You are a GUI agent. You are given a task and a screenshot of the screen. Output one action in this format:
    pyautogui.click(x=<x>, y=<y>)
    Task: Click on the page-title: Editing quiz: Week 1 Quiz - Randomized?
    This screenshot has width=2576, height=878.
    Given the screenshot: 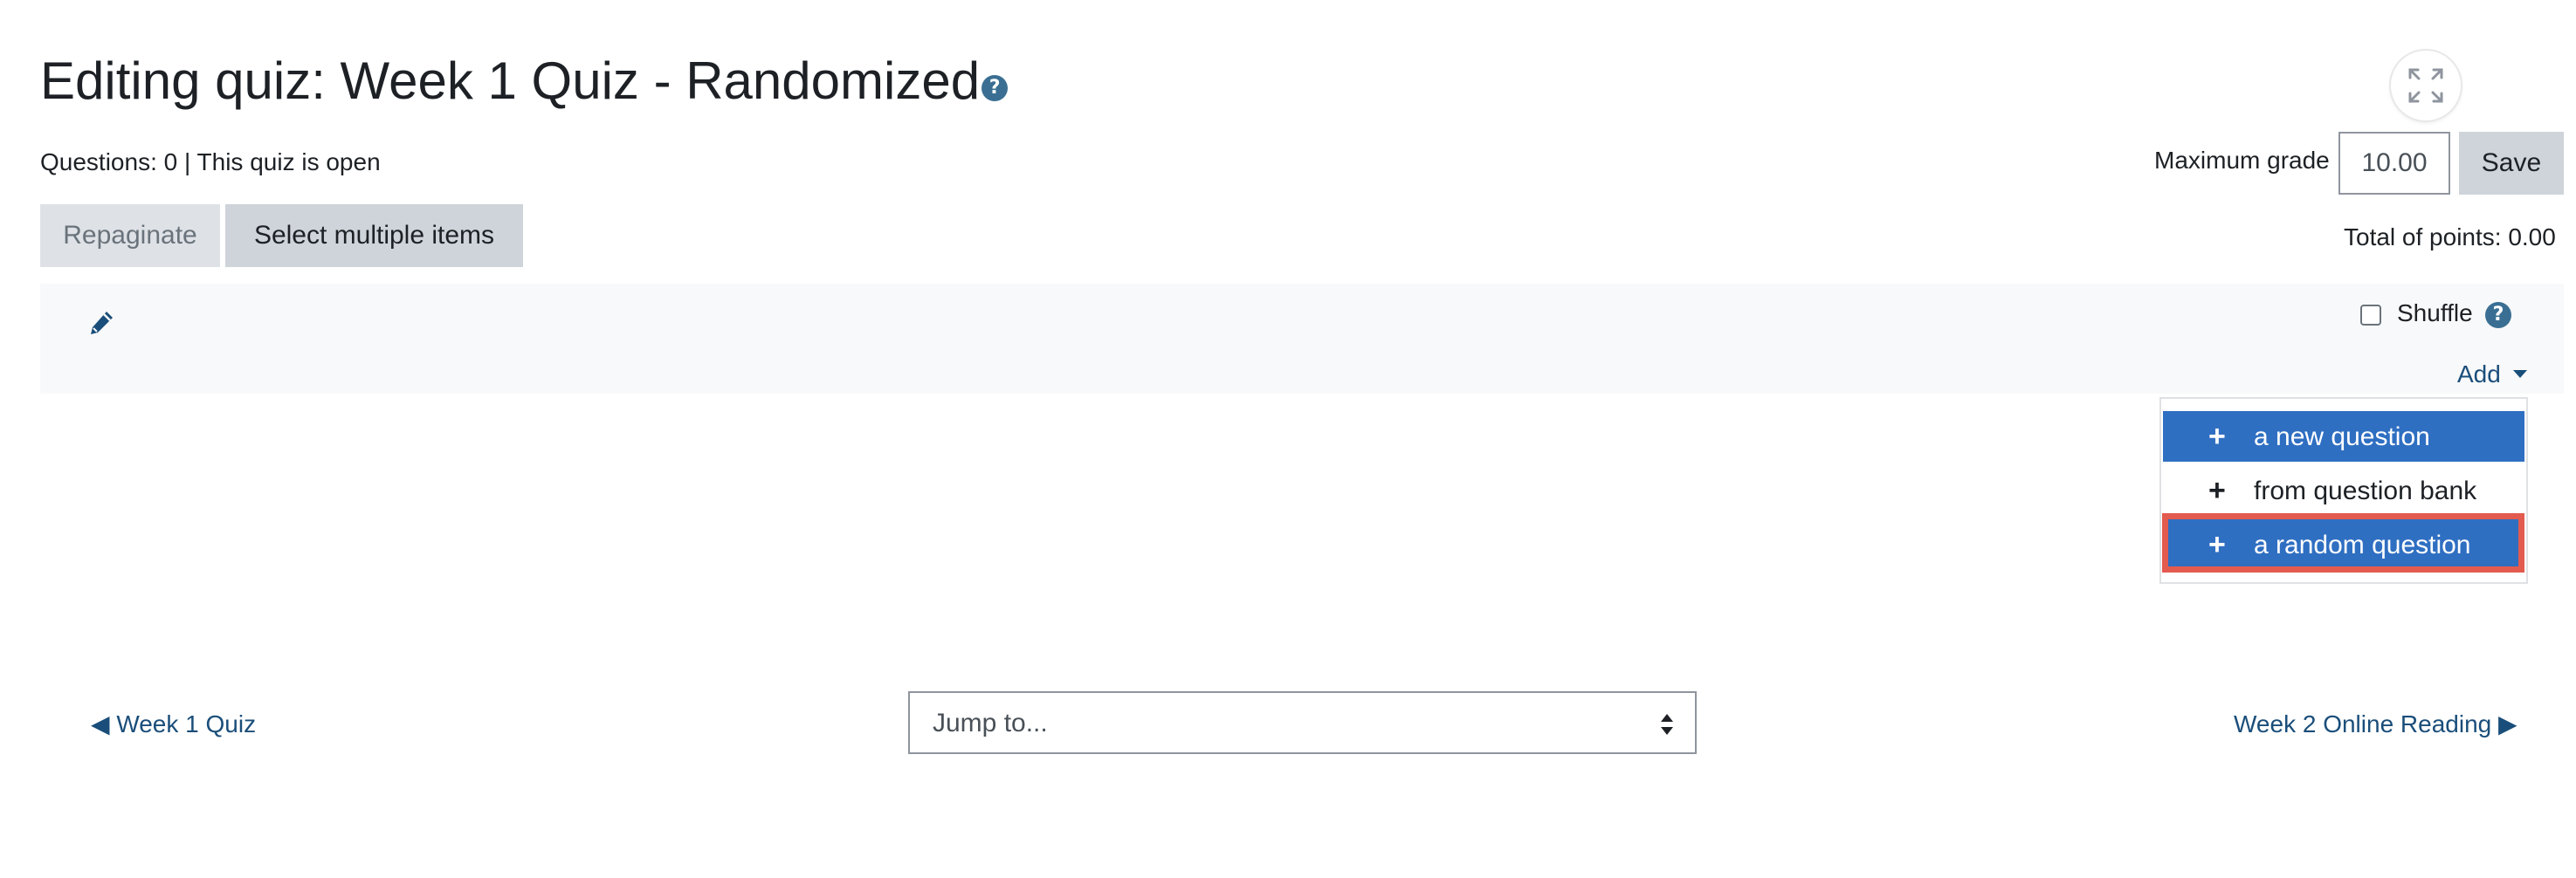 What is the action you would take?
    pyautogui.click(x=524, y=81)
    